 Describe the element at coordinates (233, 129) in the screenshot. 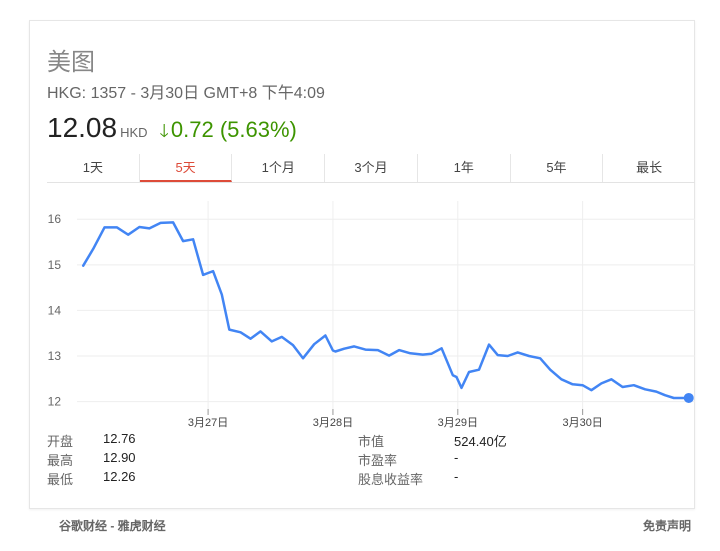

I see `price-change-value: 0.72 (5.63%)` at that location.